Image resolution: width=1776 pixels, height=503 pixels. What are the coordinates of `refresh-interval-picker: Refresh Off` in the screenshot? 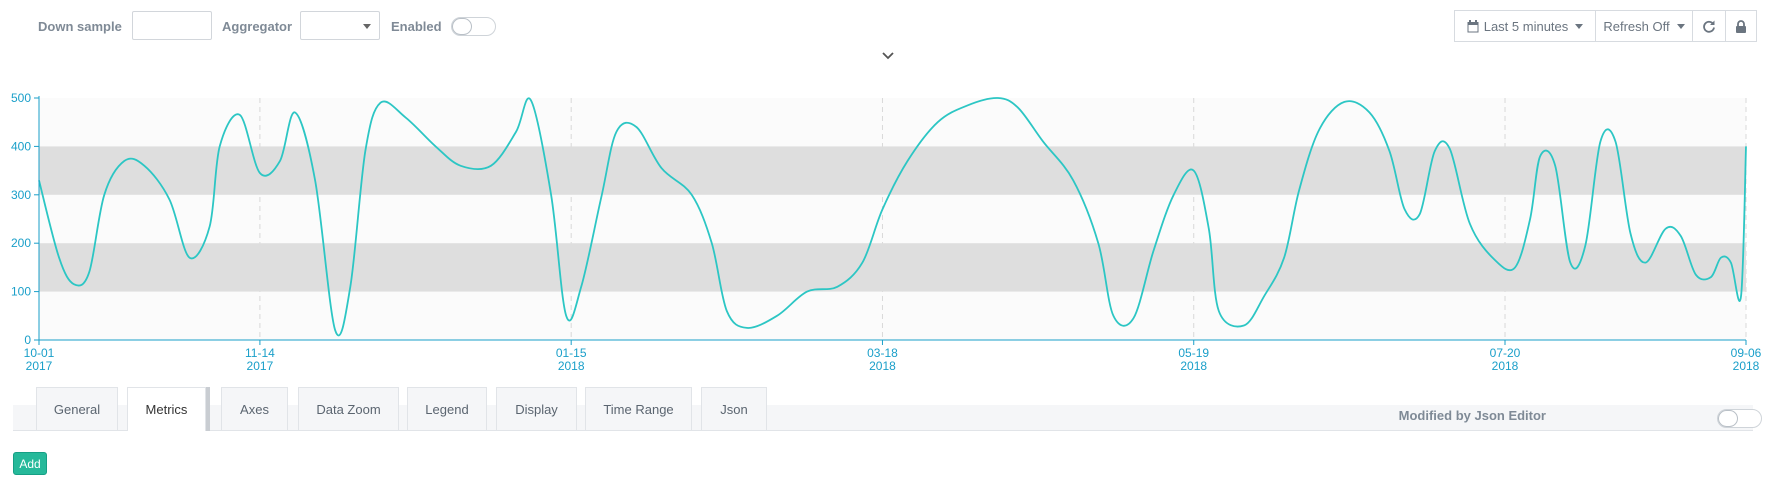 It's located at (1644, 26).